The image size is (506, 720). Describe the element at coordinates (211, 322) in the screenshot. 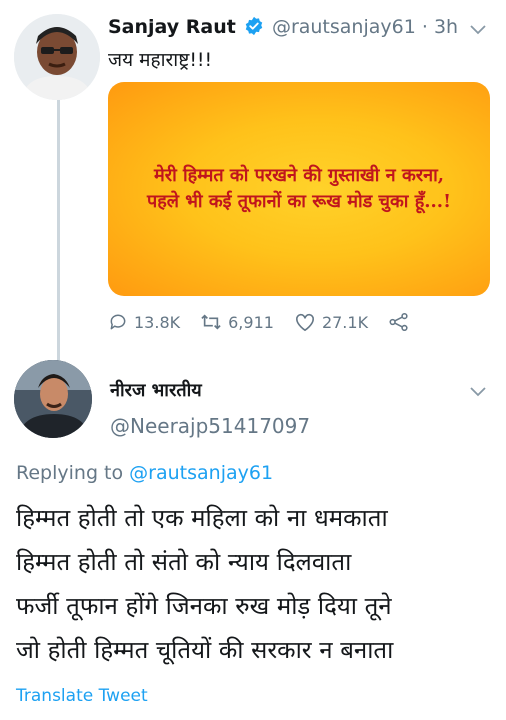

I see `retweet-icon` at that location.